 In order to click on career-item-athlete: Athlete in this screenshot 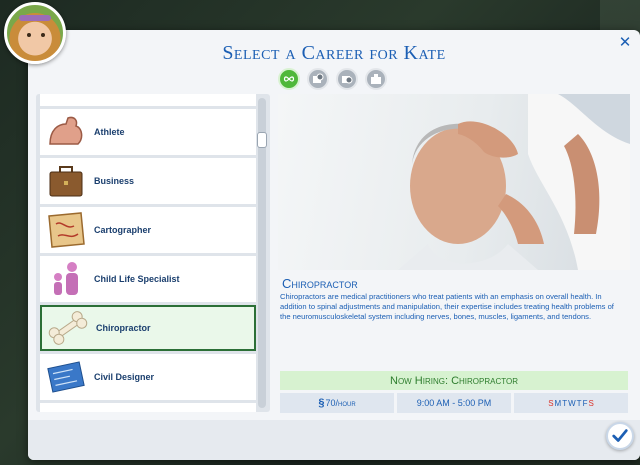, I will do `click(148, 132)`.